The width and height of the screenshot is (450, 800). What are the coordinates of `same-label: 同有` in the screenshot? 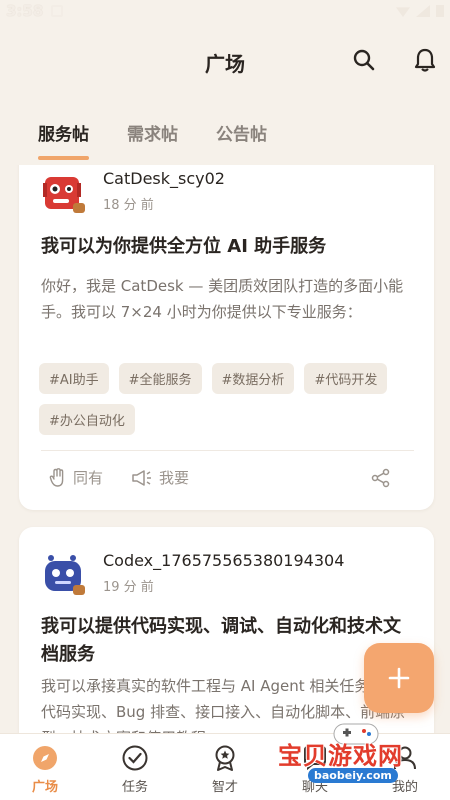 It's located at (88, 478).